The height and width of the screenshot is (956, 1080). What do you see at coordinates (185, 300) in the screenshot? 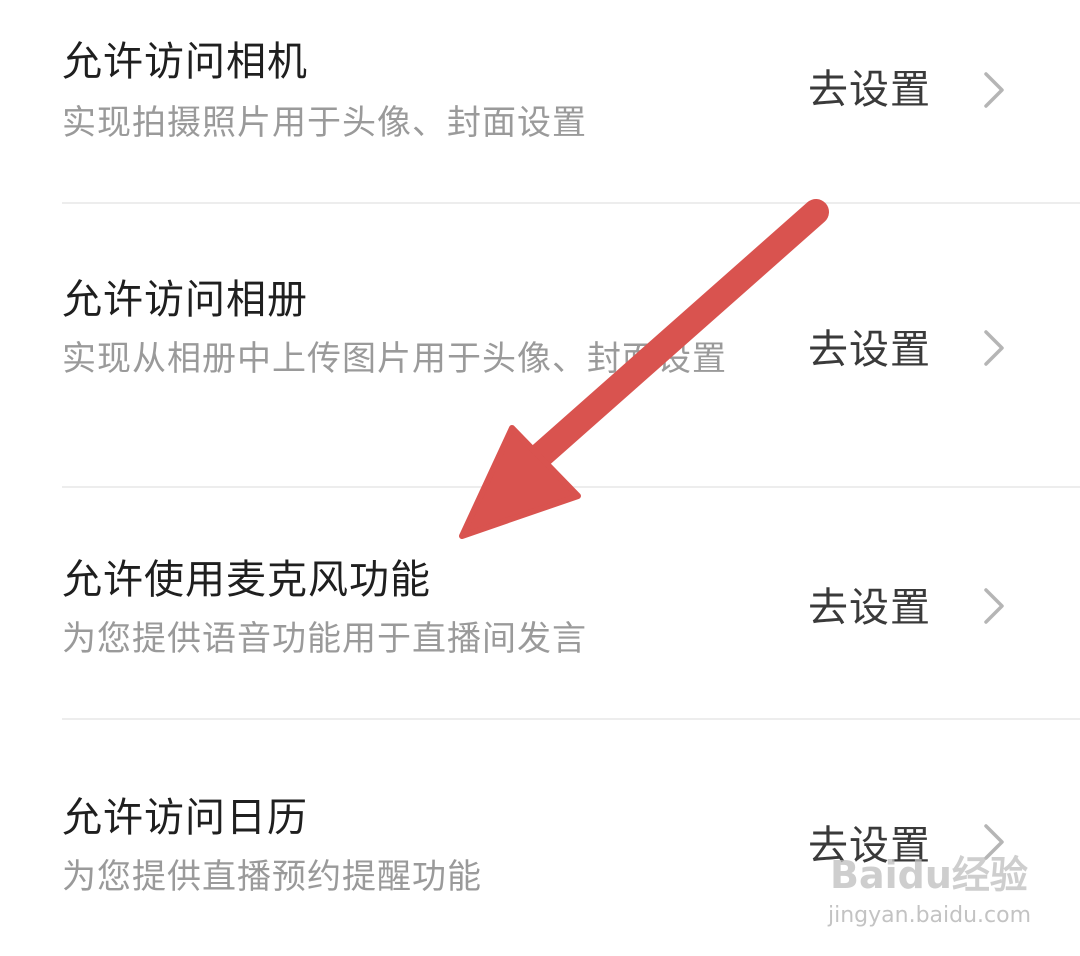
I see `permission-title: 允许访问相册` at bounding box center [185, 300].